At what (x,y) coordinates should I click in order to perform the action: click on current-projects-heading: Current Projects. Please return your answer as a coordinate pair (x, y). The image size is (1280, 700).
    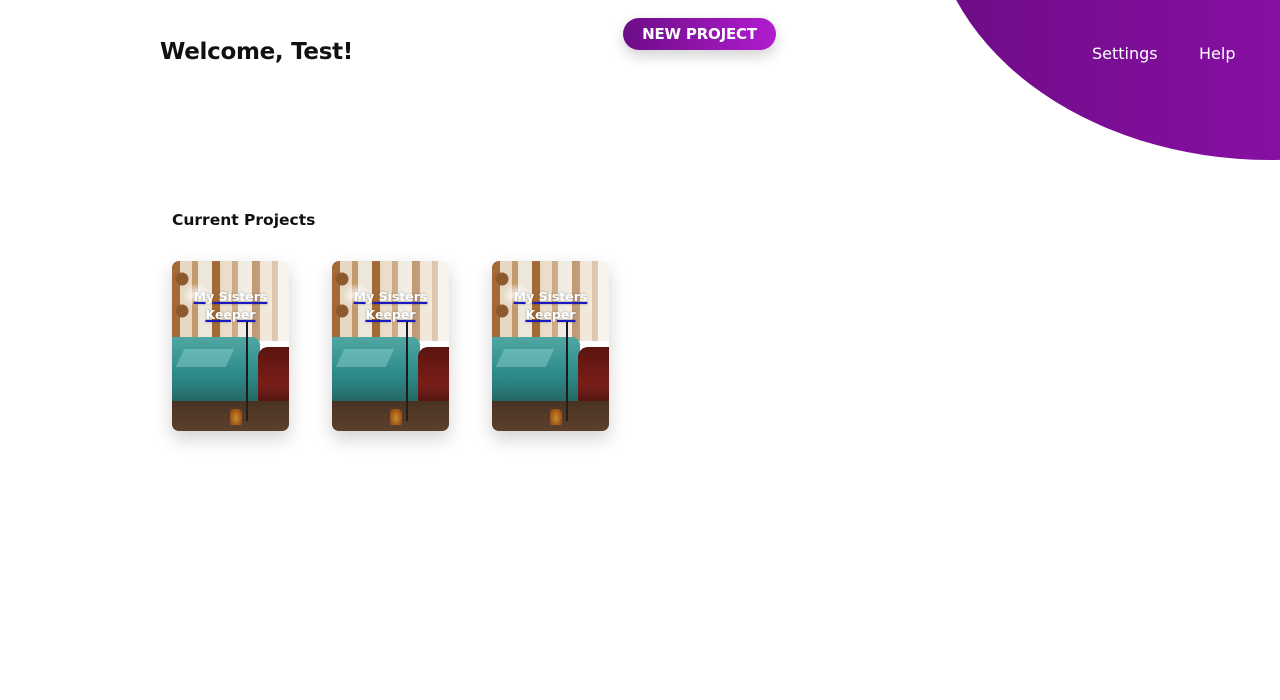
    Looking at the image, I should click on (244, 220).